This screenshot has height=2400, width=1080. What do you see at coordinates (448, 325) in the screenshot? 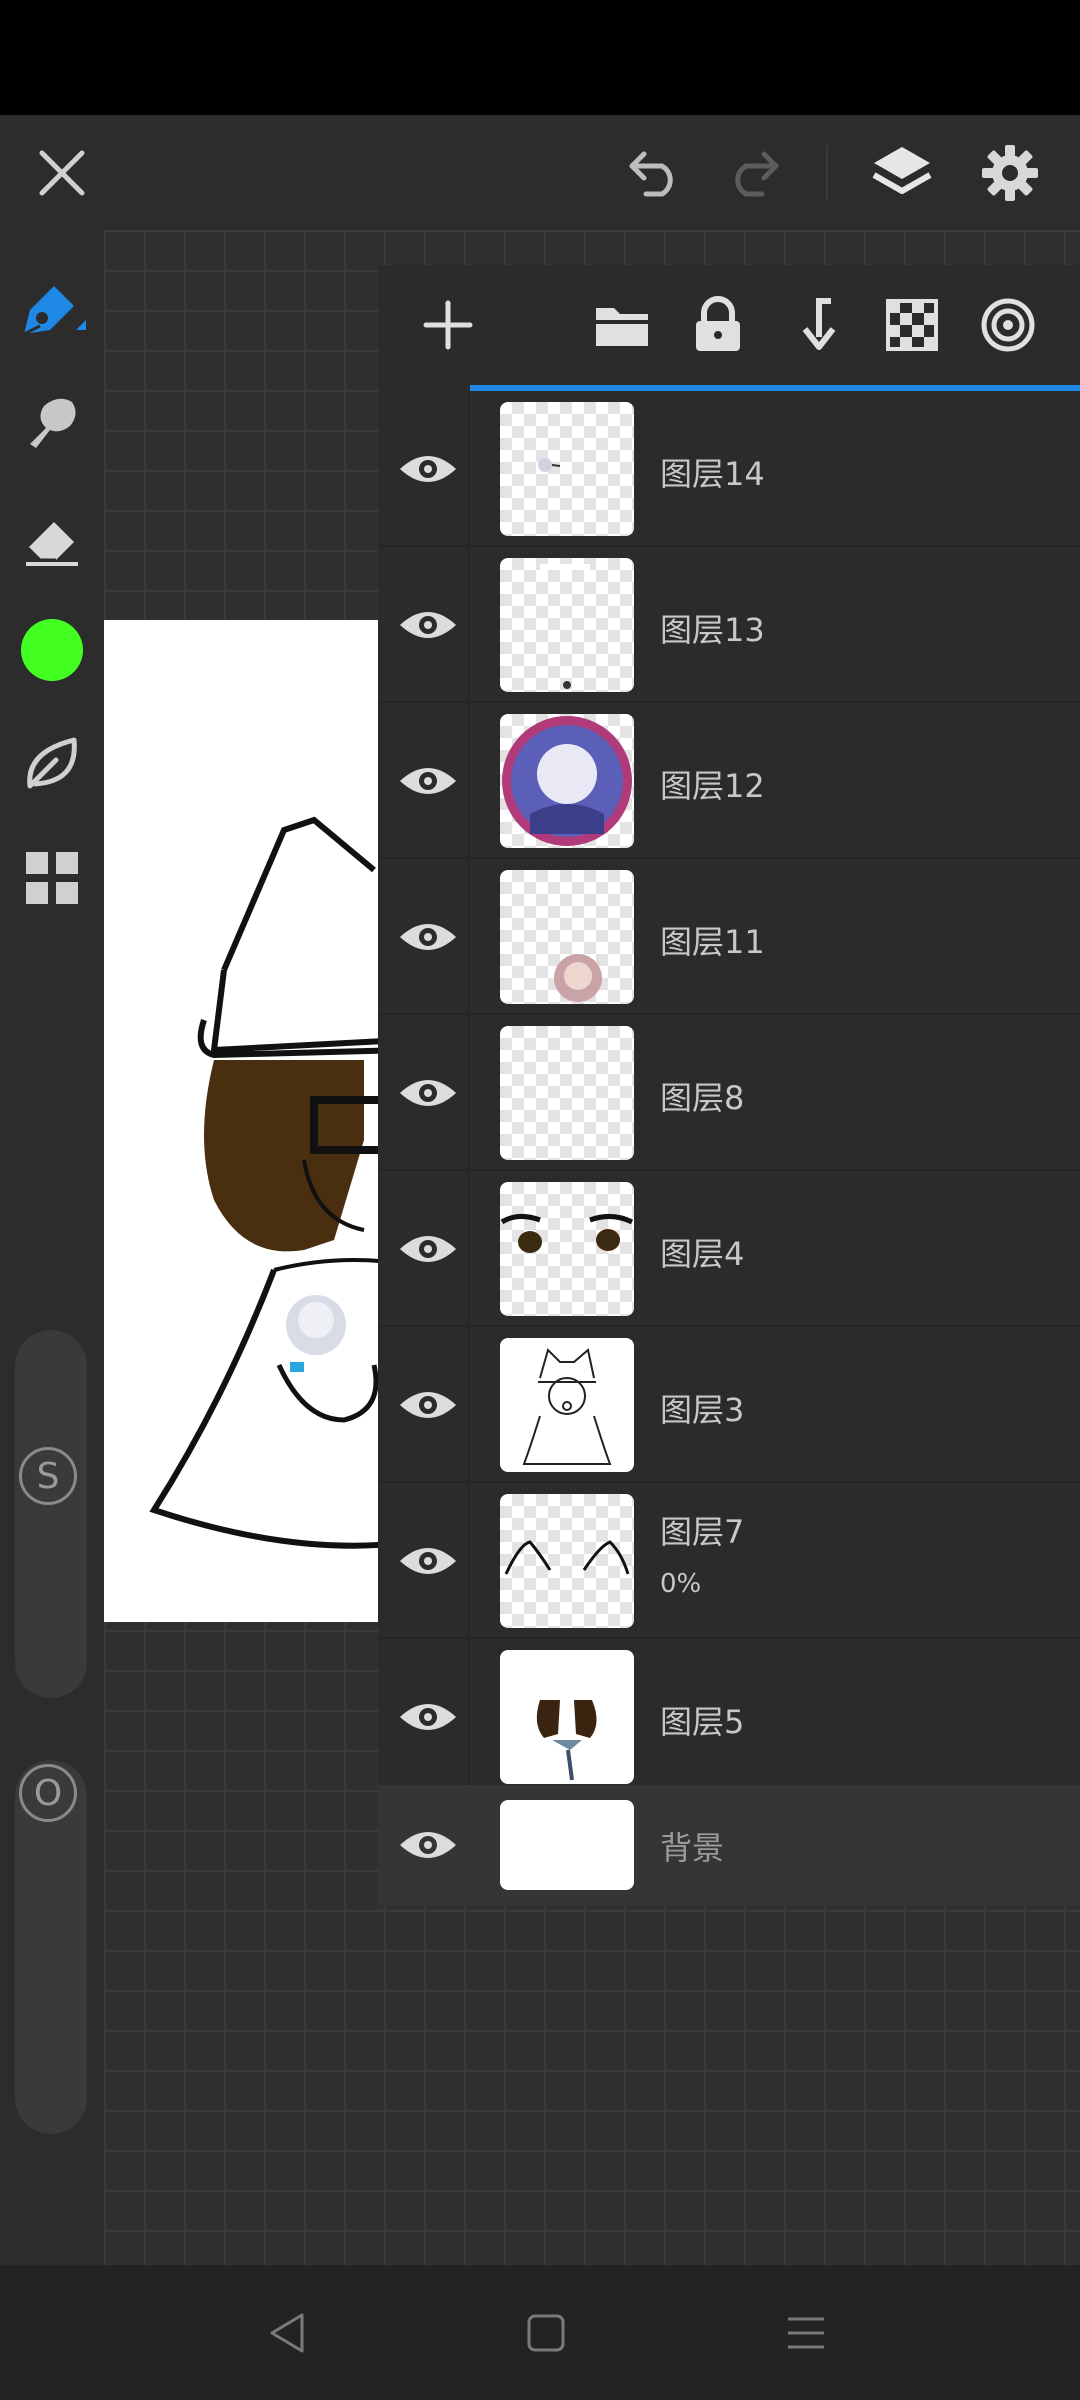
I see `add-icon` at bounding box center [448, 325].